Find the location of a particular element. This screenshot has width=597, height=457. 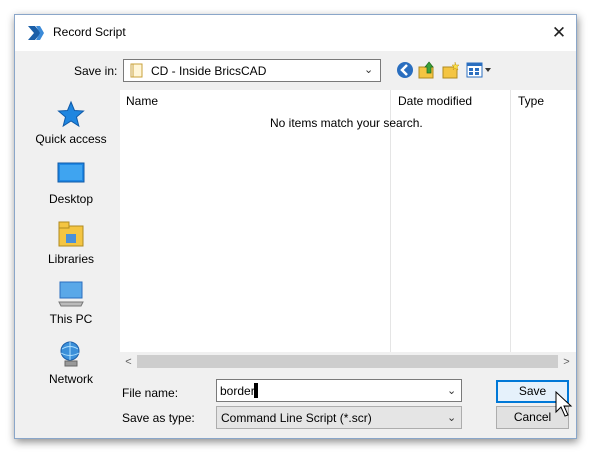

place-label: Desktop is located at coordinates (71, 199).